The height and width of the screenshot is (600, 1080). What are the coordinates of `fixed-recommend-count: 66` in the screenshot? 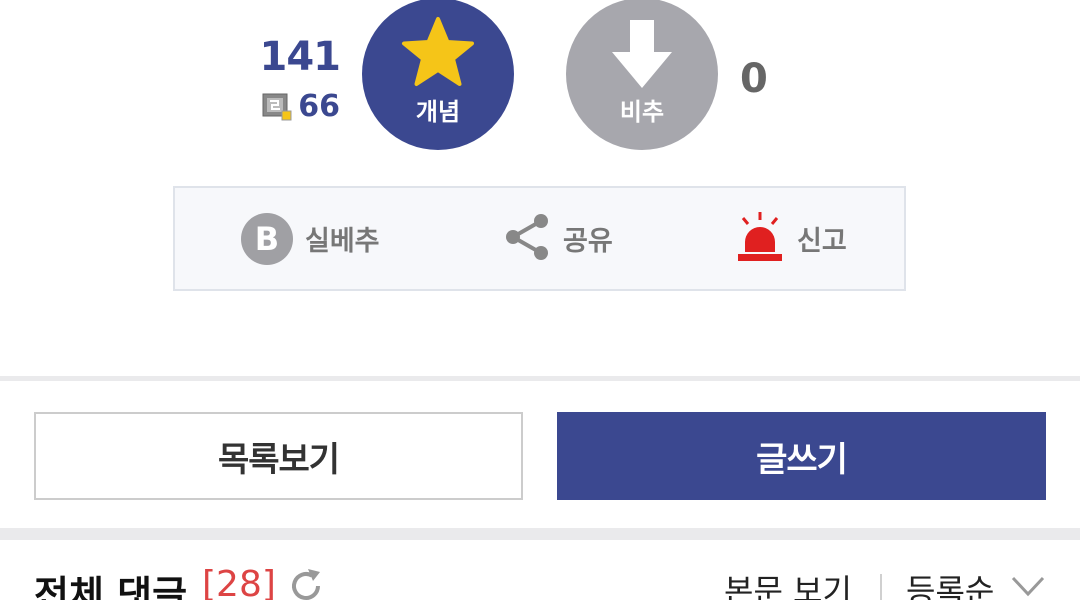 It's located at (298, 106).